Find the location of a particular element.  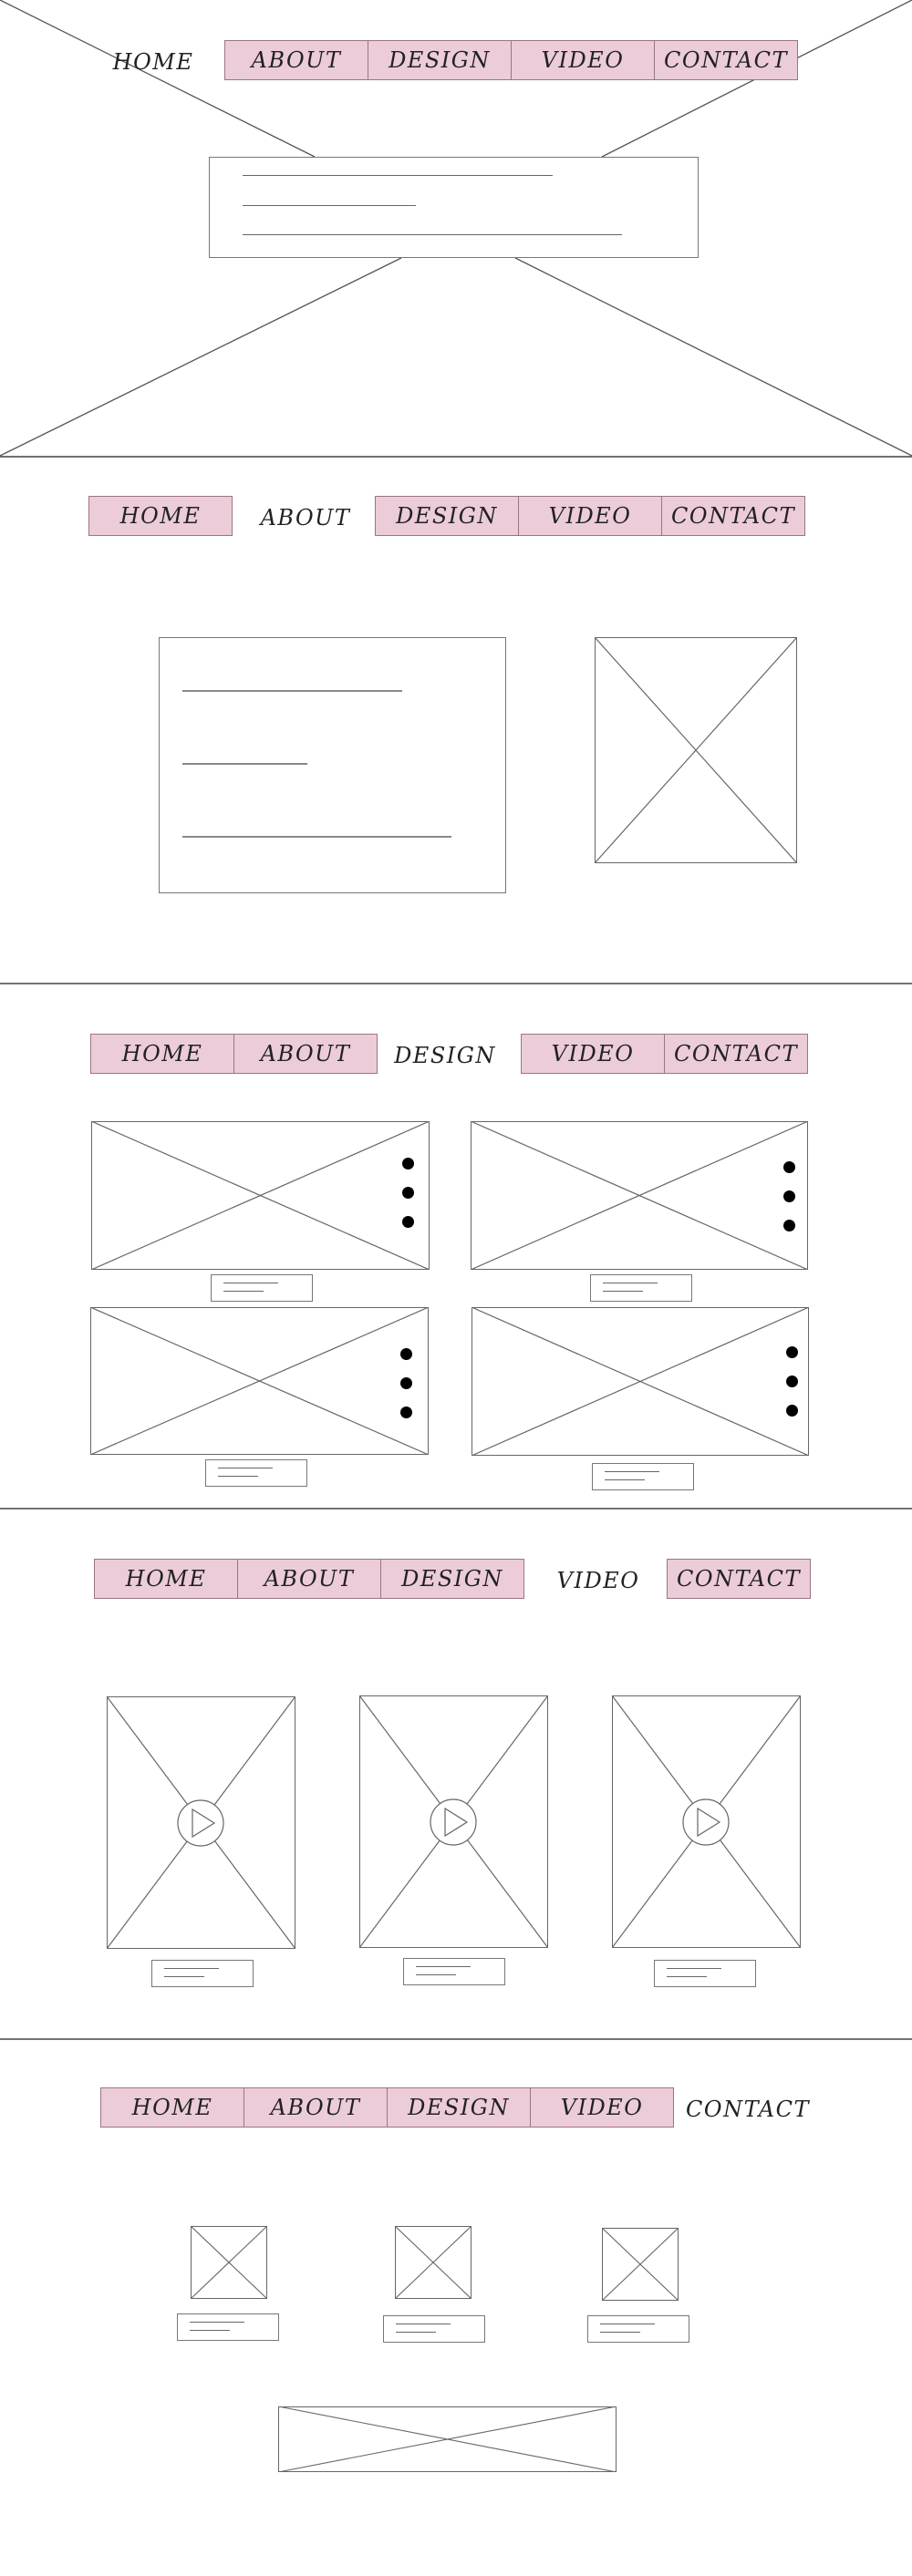

about-image-placeholder is located at coordinates (696, 750).